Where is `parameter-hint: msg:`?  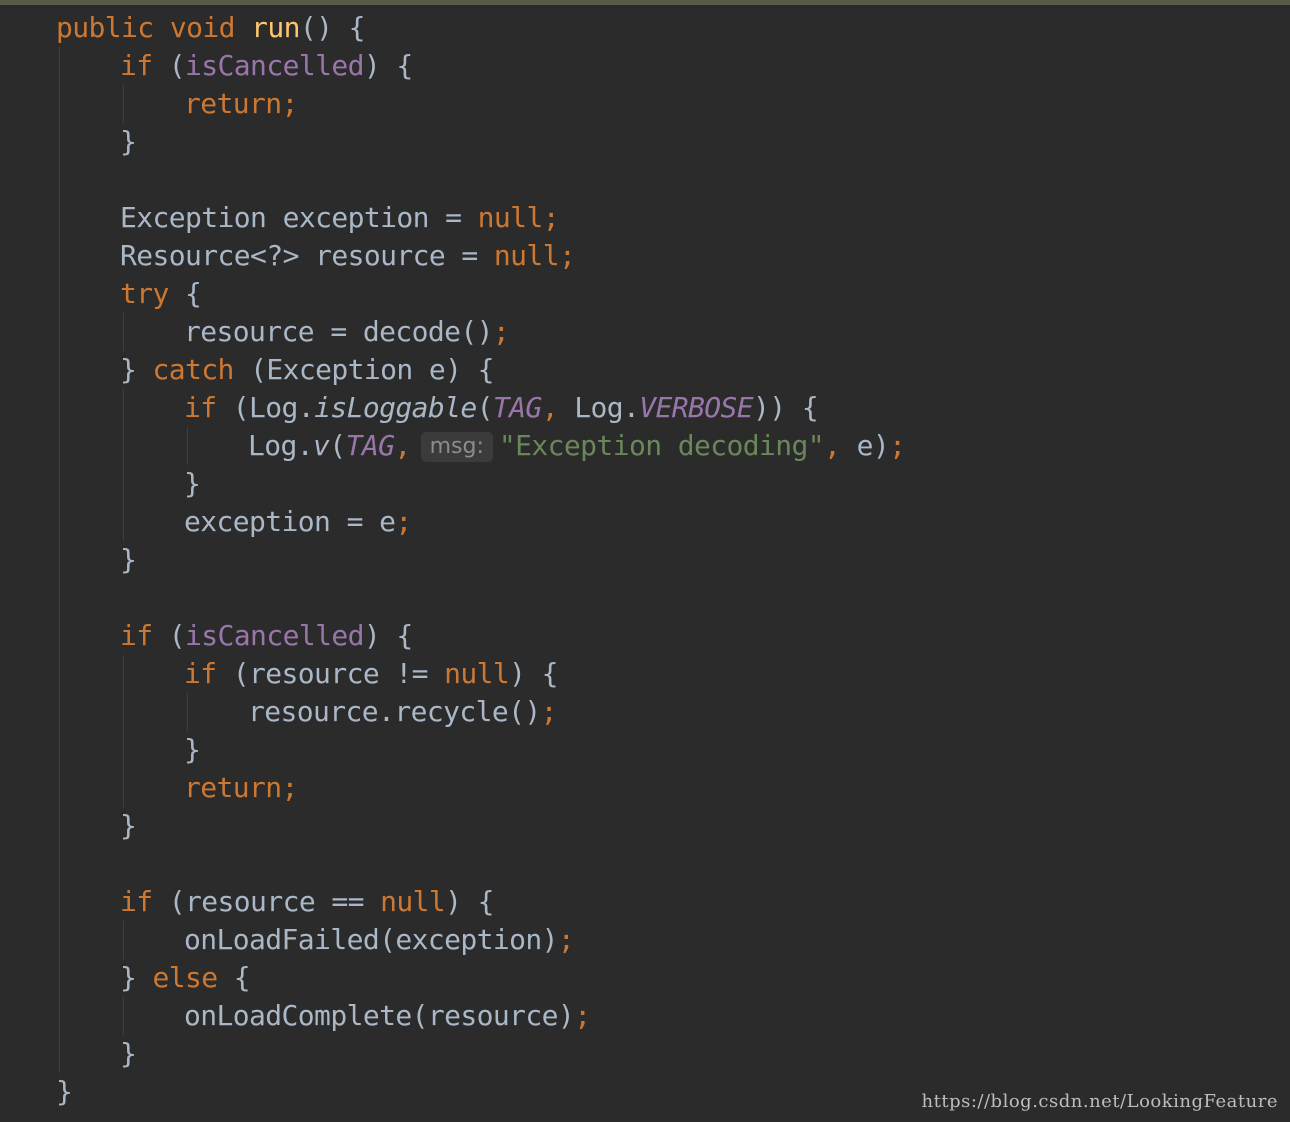 parameter-hint: msg: is located at coordinates (456, 447).